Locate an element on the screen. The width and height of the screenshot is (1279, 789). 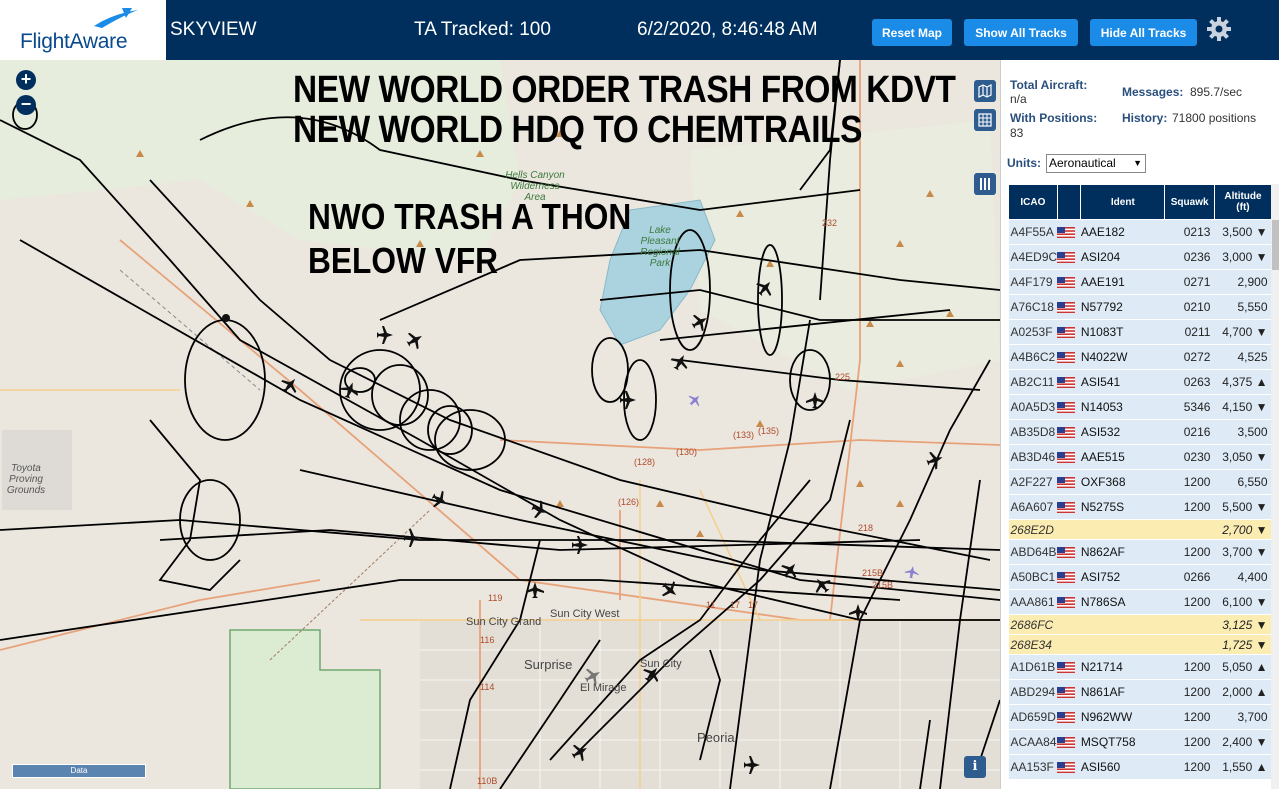
overlay-line-3: NWO TRASH A THON is located at coordinates (470, 216).